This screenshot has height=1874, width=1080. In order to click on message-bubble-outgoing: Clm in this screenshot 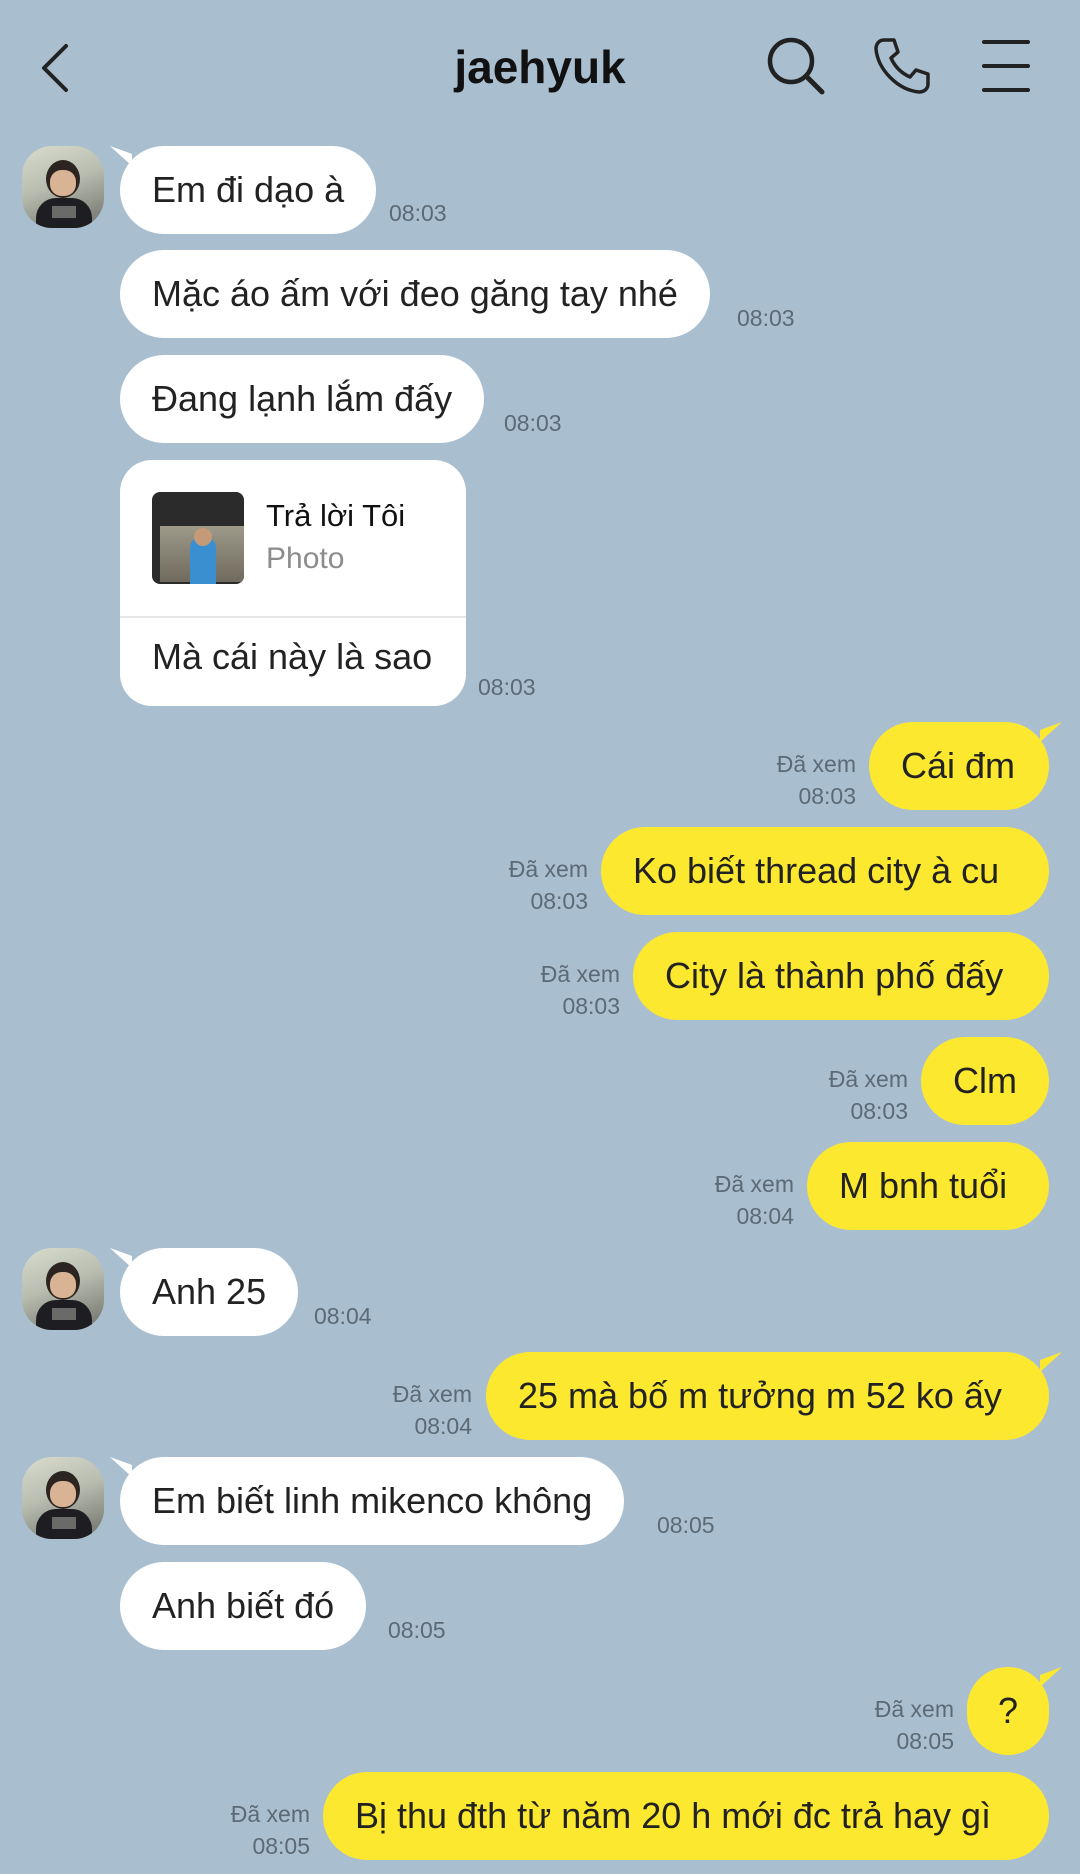, I will do `click(985, 1081)`.